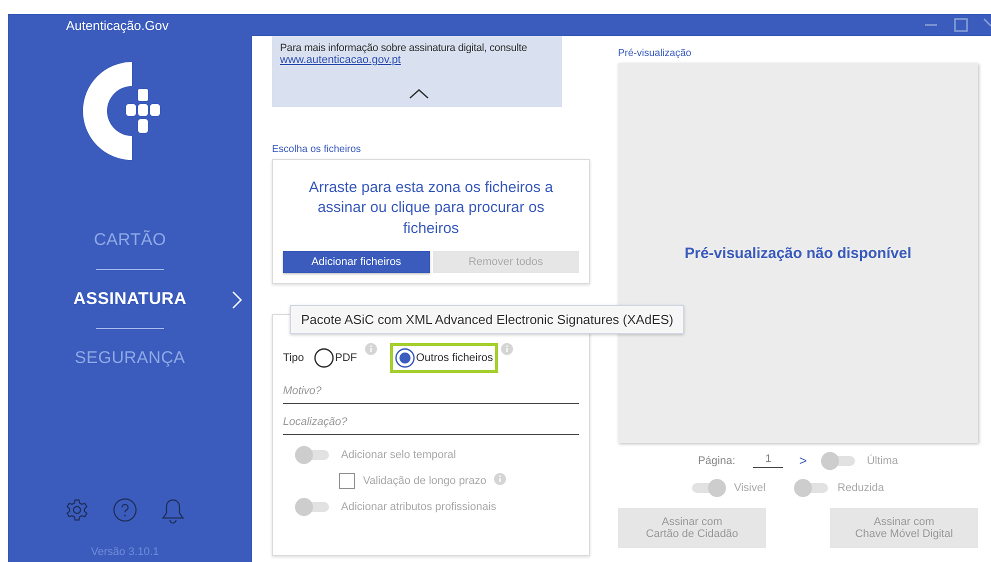 This screenshot has width=991, height=562. I want to click on drop-text: Arraste para esta zona os ficheiros a assinar ou clique para procurar os ficheiros, so click(431, 208).